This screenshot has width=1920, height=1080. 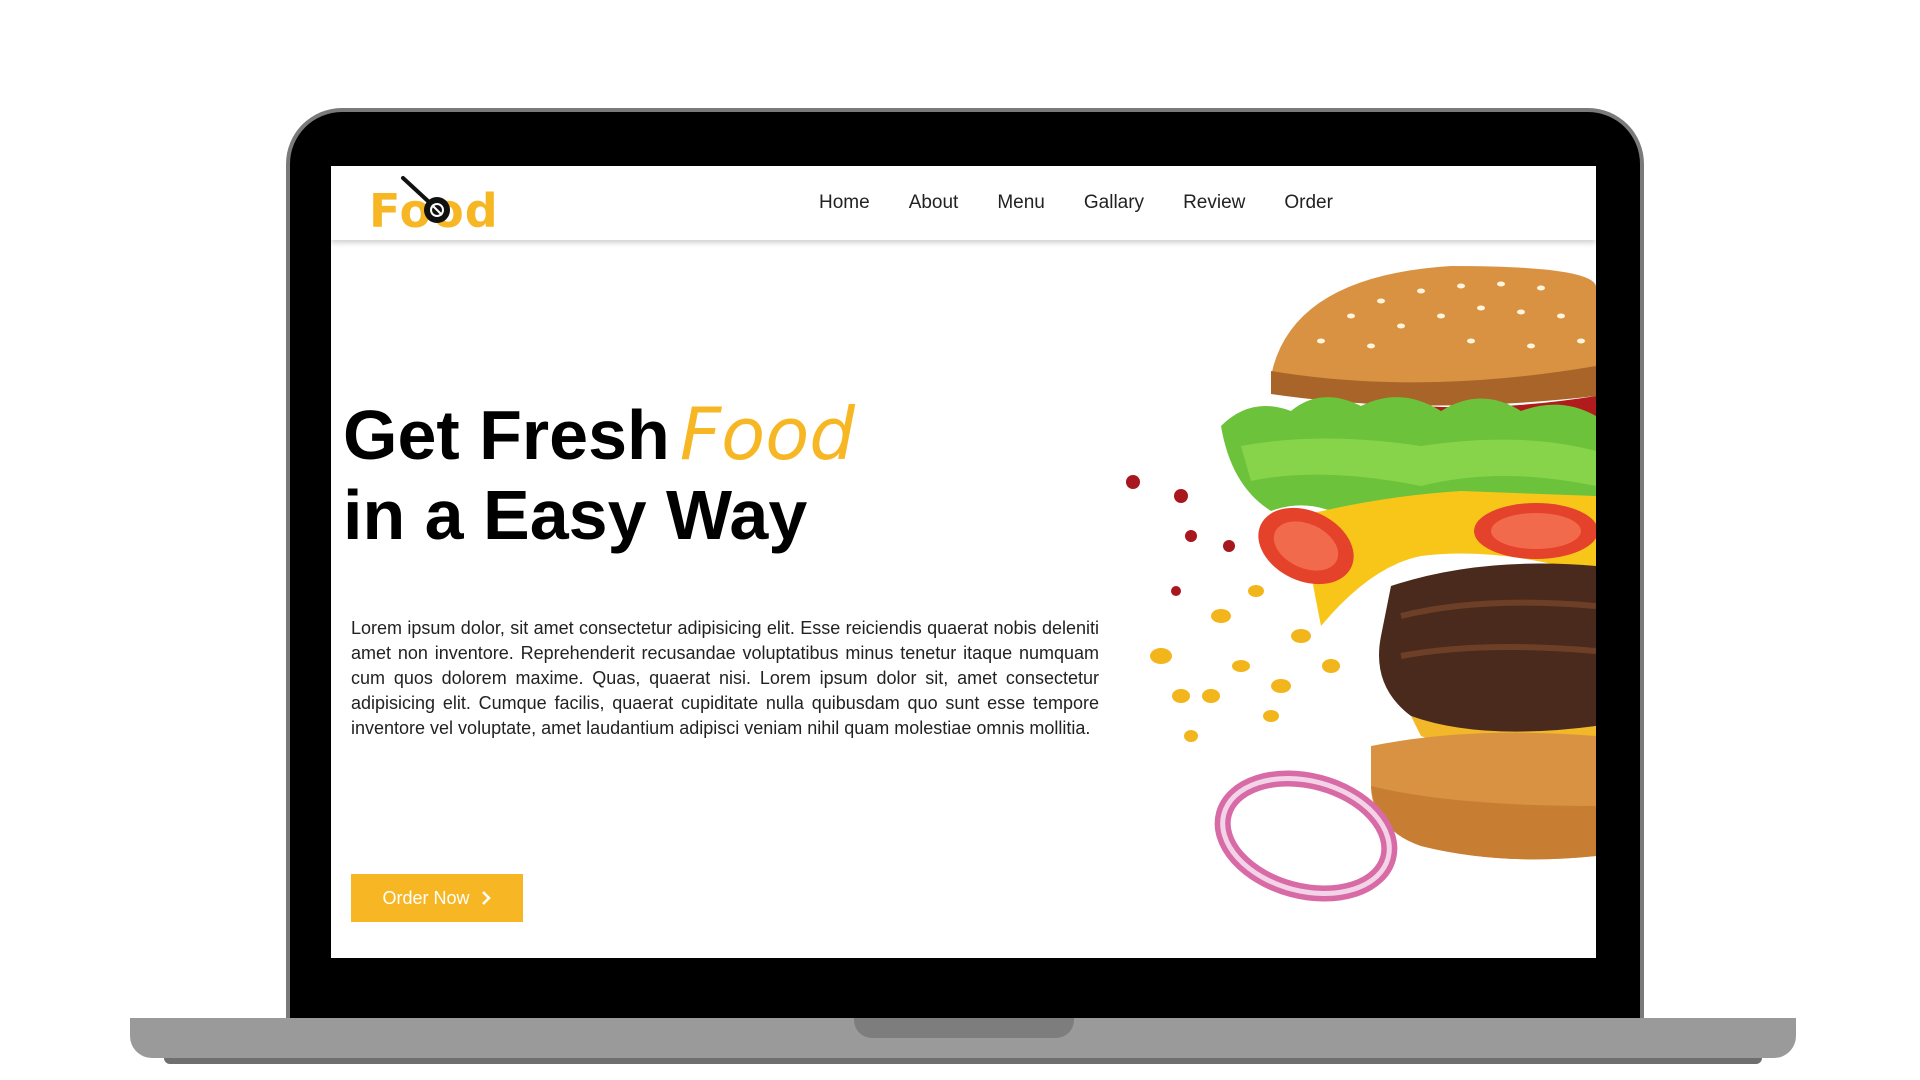 I want to click on spoon-icon, so click(x=425, y=199).